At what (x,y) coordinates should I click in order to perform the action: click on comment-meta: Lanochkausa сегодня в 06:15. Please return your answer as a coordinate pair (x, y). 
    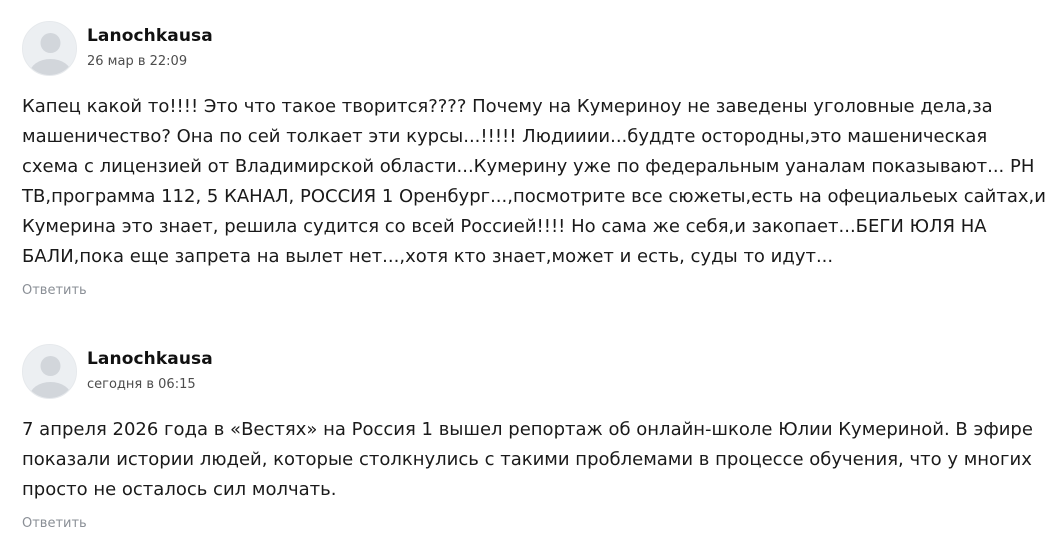
    Looking at the image, I should click on (150, 368).